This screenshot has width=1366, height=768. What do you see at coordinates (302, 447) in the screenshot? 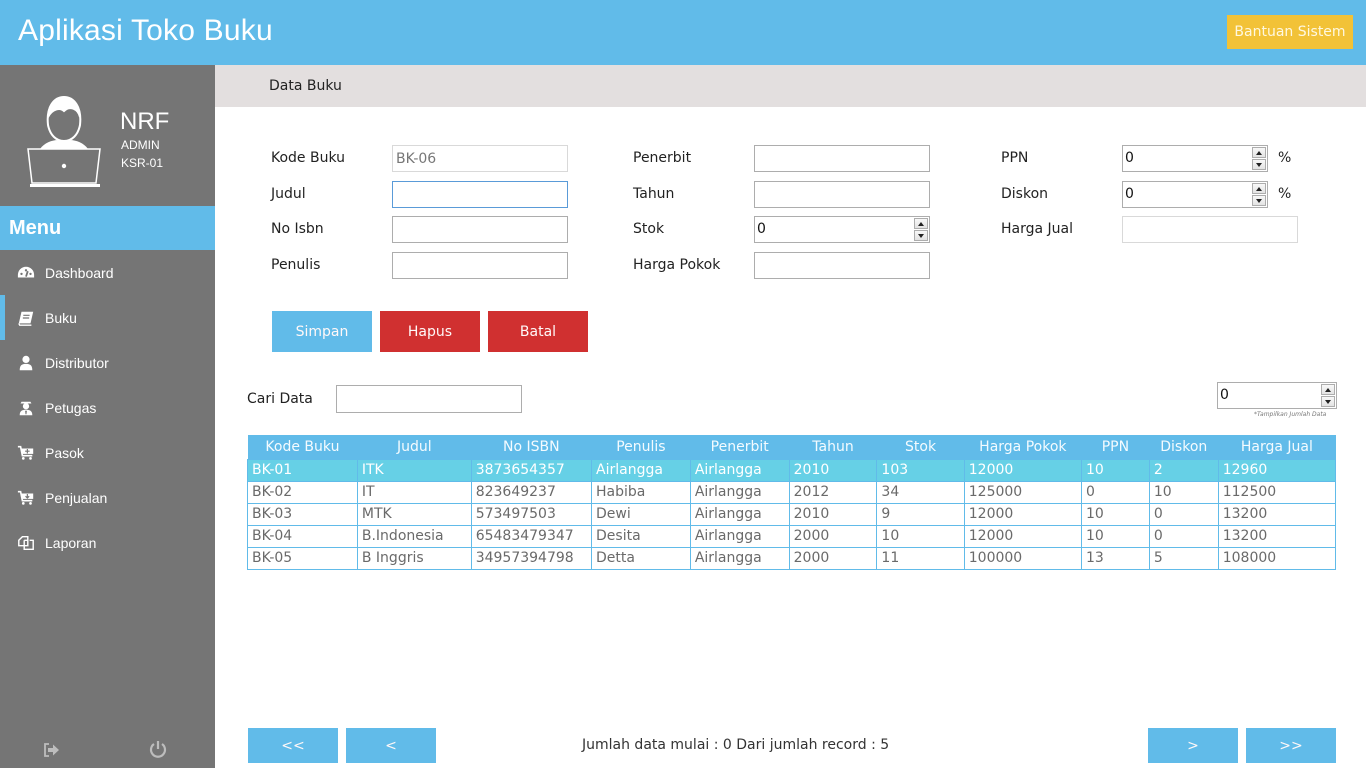
I see `column-header: Kode Buku` at bounding box center [302, 447].